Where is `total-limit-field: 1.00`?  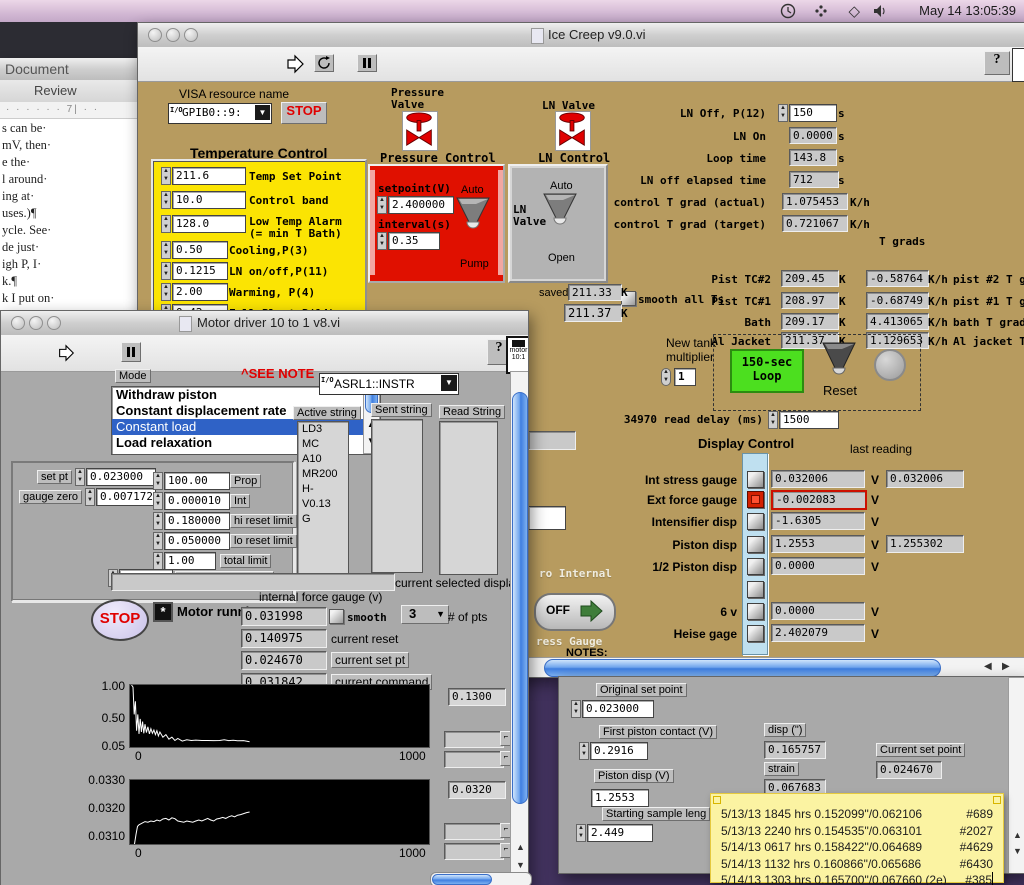
total-limit-field: 1.00 is located at coordinates (190, 561).